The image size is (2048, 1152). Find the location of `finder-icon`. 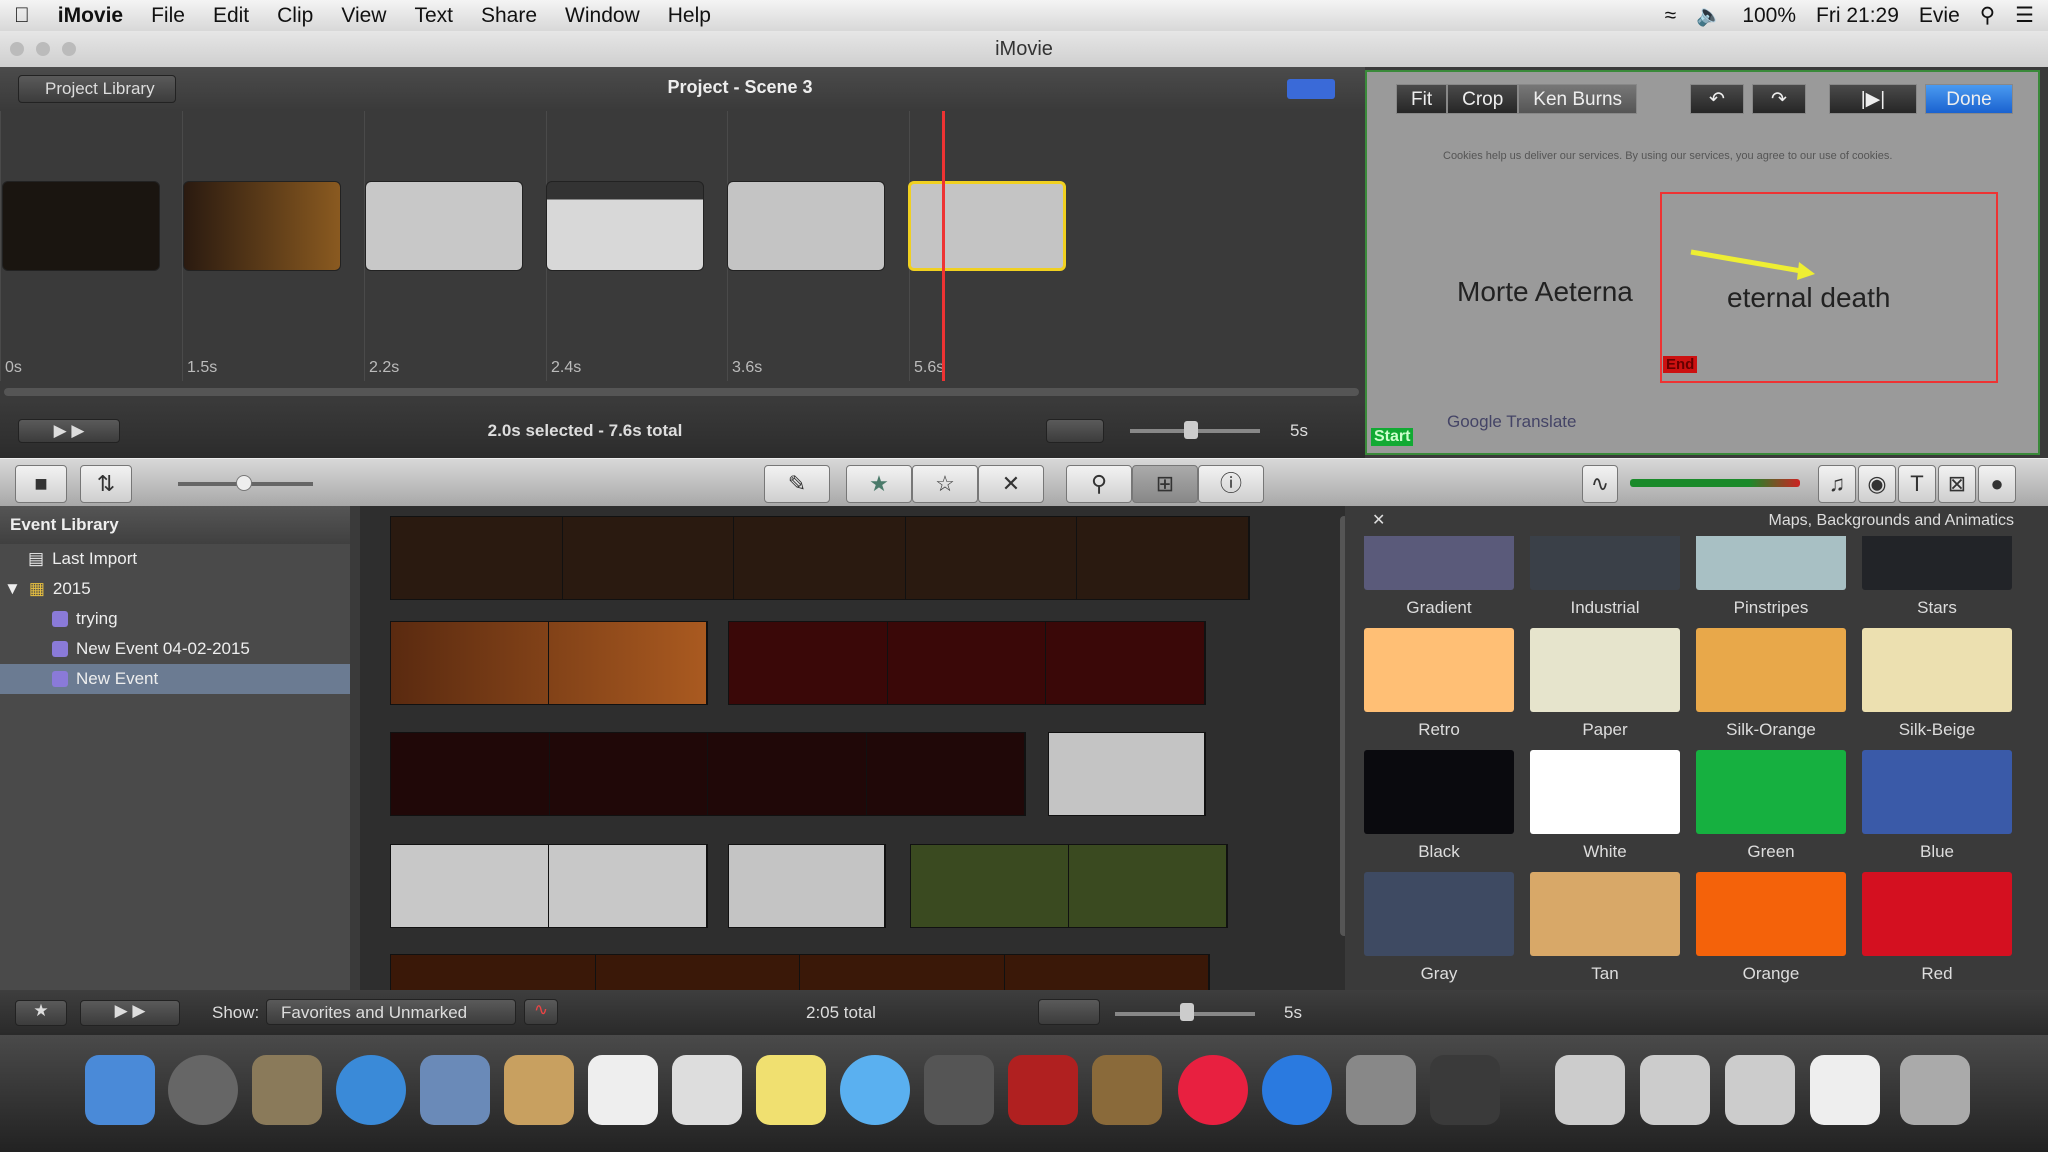

finder-icon is located at coordinates (120, 1090).